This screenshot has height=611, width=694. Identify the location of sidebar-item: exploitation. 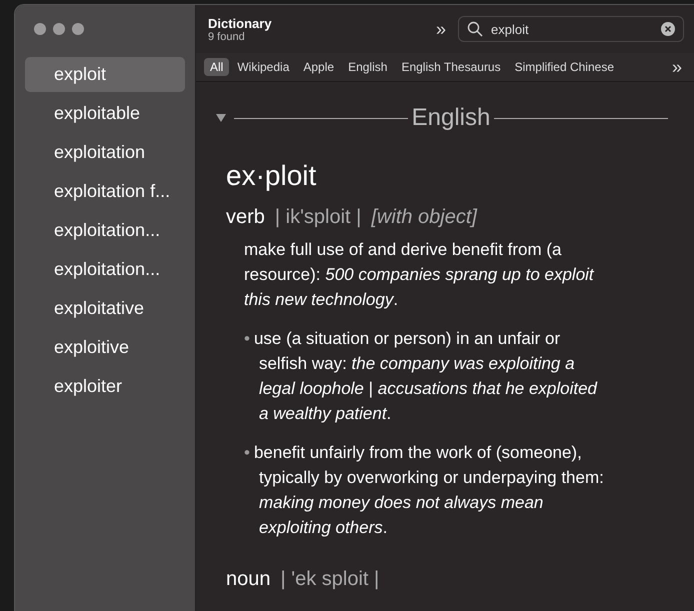
(105, 152).